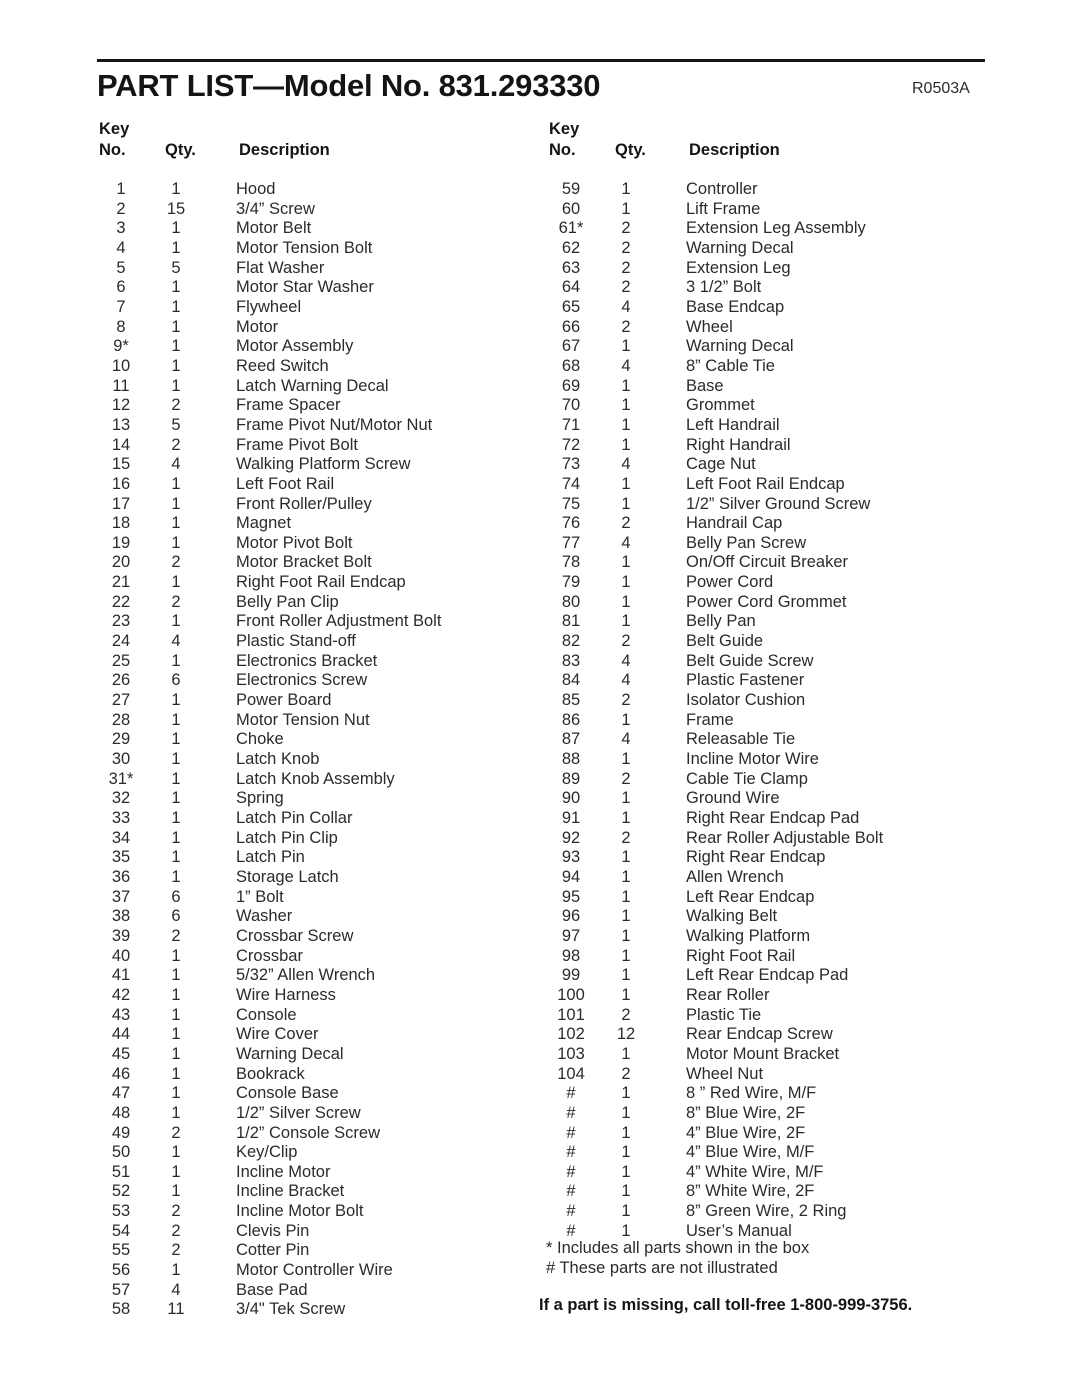  I want to click on part-description: Motor Belt, so click(274, 228).